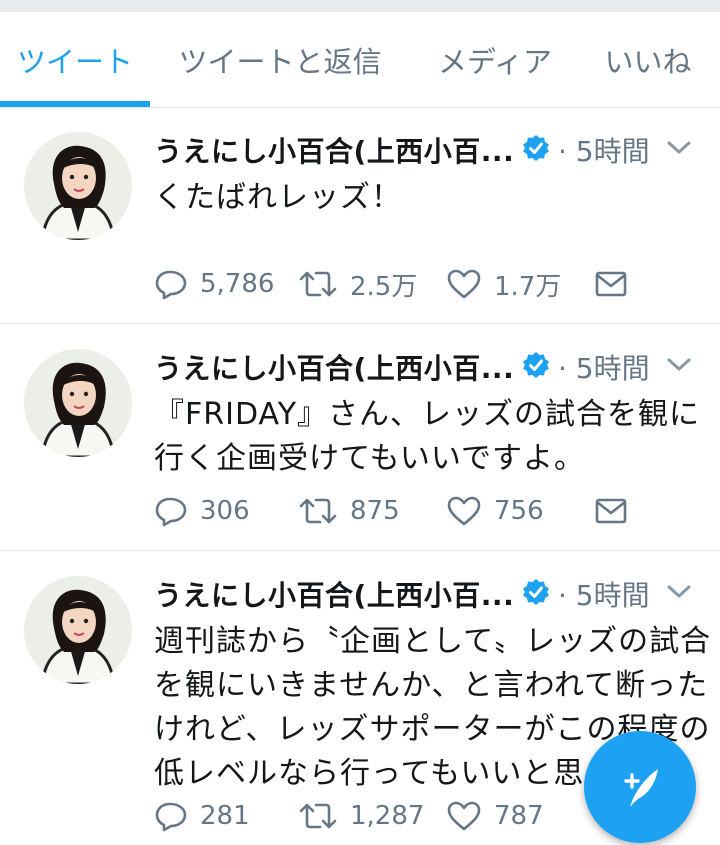 Image resolution: width=720 pixels, height=845 pixels. Describe the element at coordinates (369, 458) in the screenshot. I see `tweet-text-line: 行く企画受けてもいいですよ。` at that location.